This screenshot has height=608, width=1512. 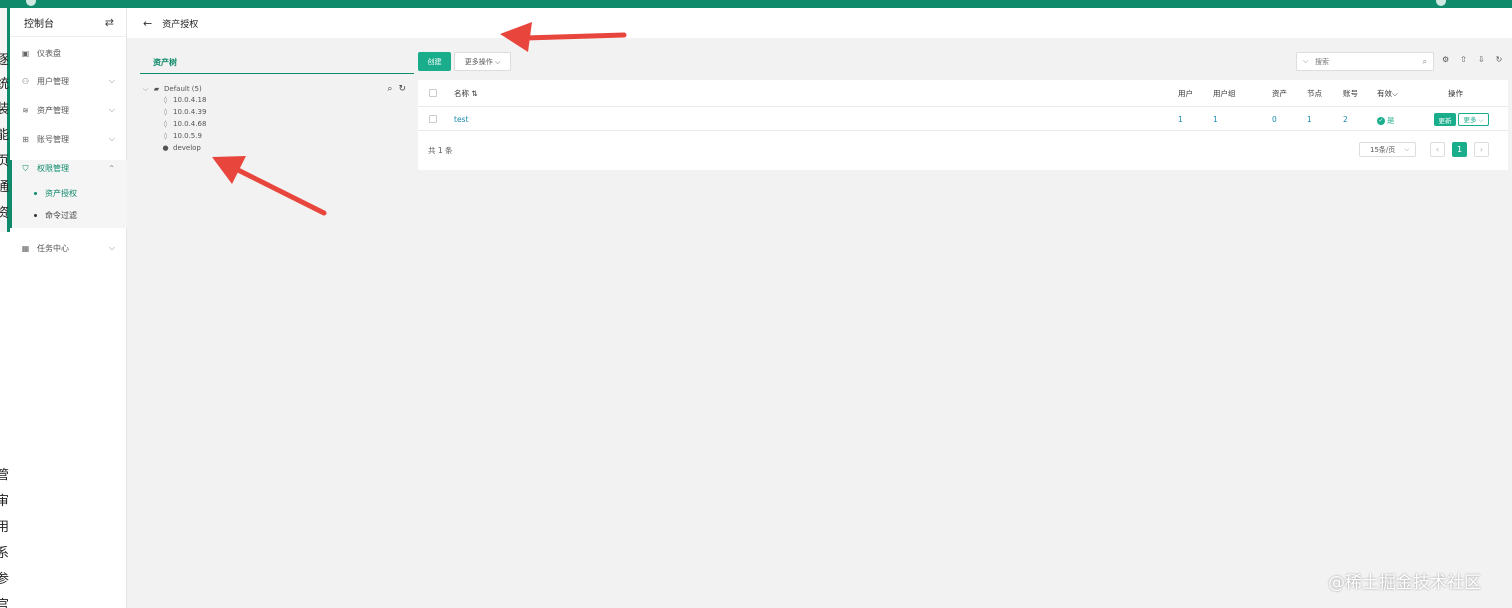 I want to click on settings-icon: ⚙, so click(x=1445, y=59).